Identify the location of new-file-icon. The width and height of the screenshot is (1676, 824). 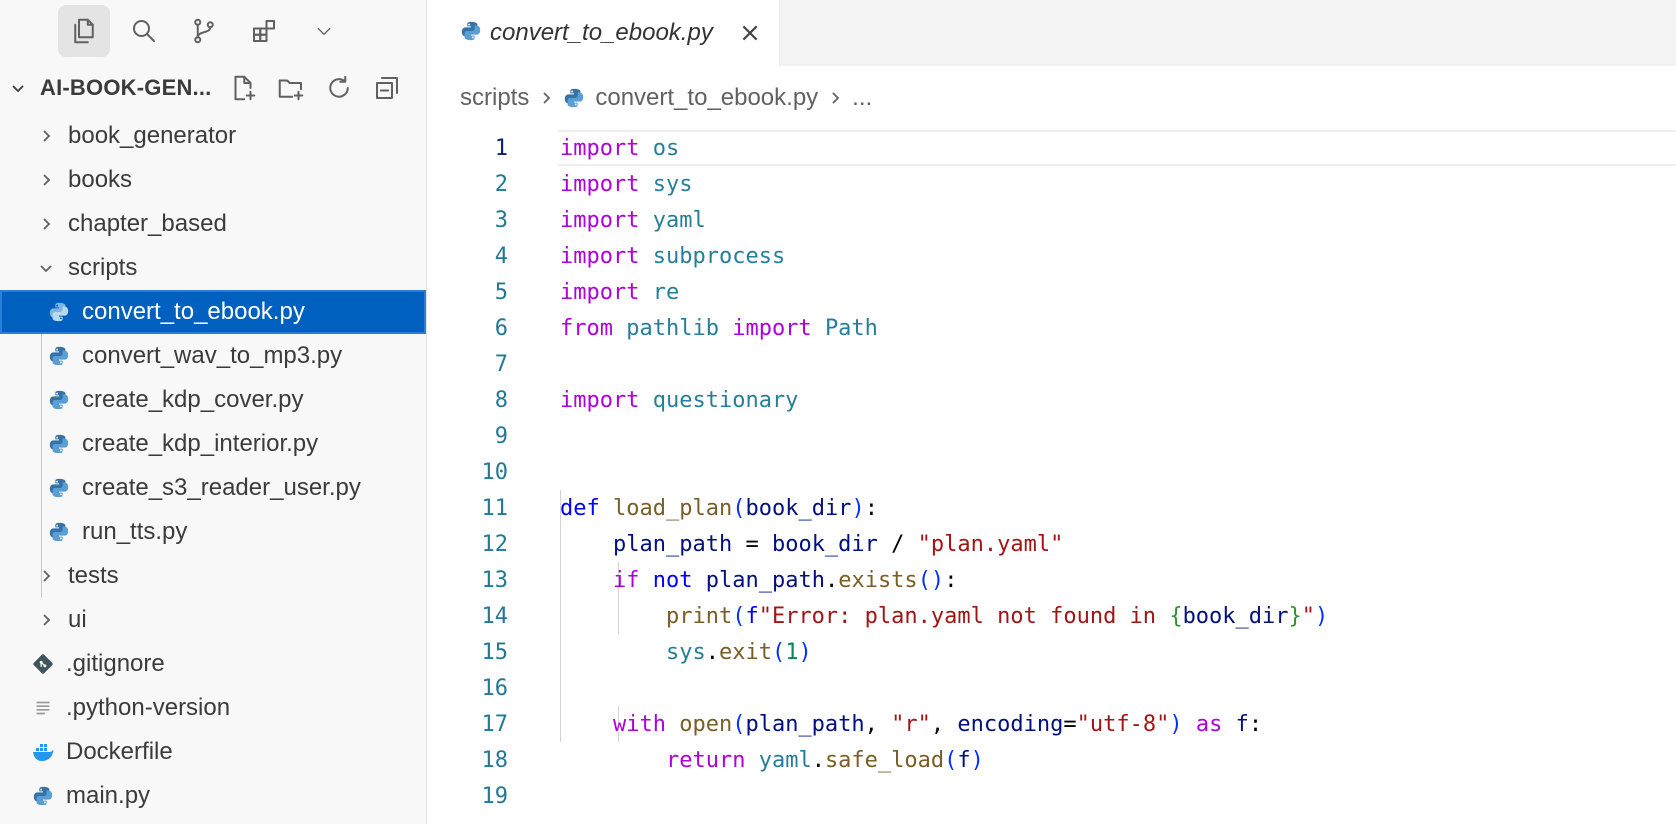
(245, 88).